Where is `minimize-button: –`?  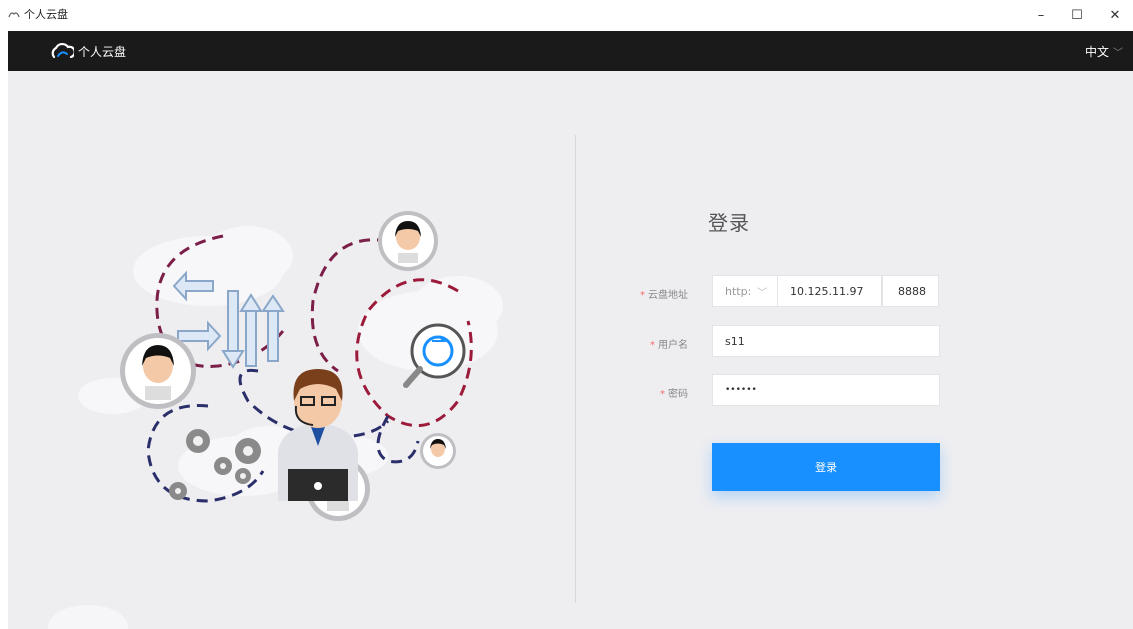
minimize-button: – is located at coordinates (1041, 15).